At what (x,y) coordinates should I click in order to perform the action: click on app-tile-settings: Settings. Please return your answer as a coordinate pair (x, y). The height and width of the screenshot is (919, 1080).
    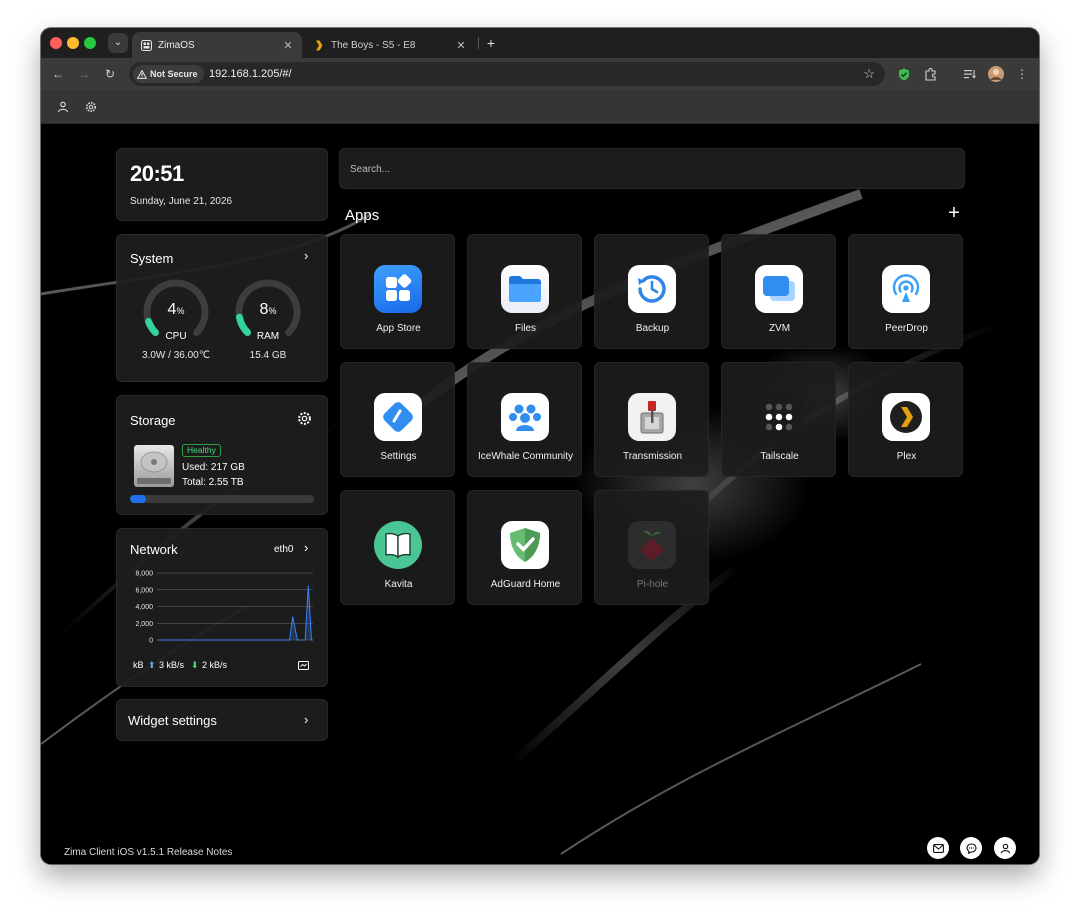
    Looking at the image, I should click on (397, 419).